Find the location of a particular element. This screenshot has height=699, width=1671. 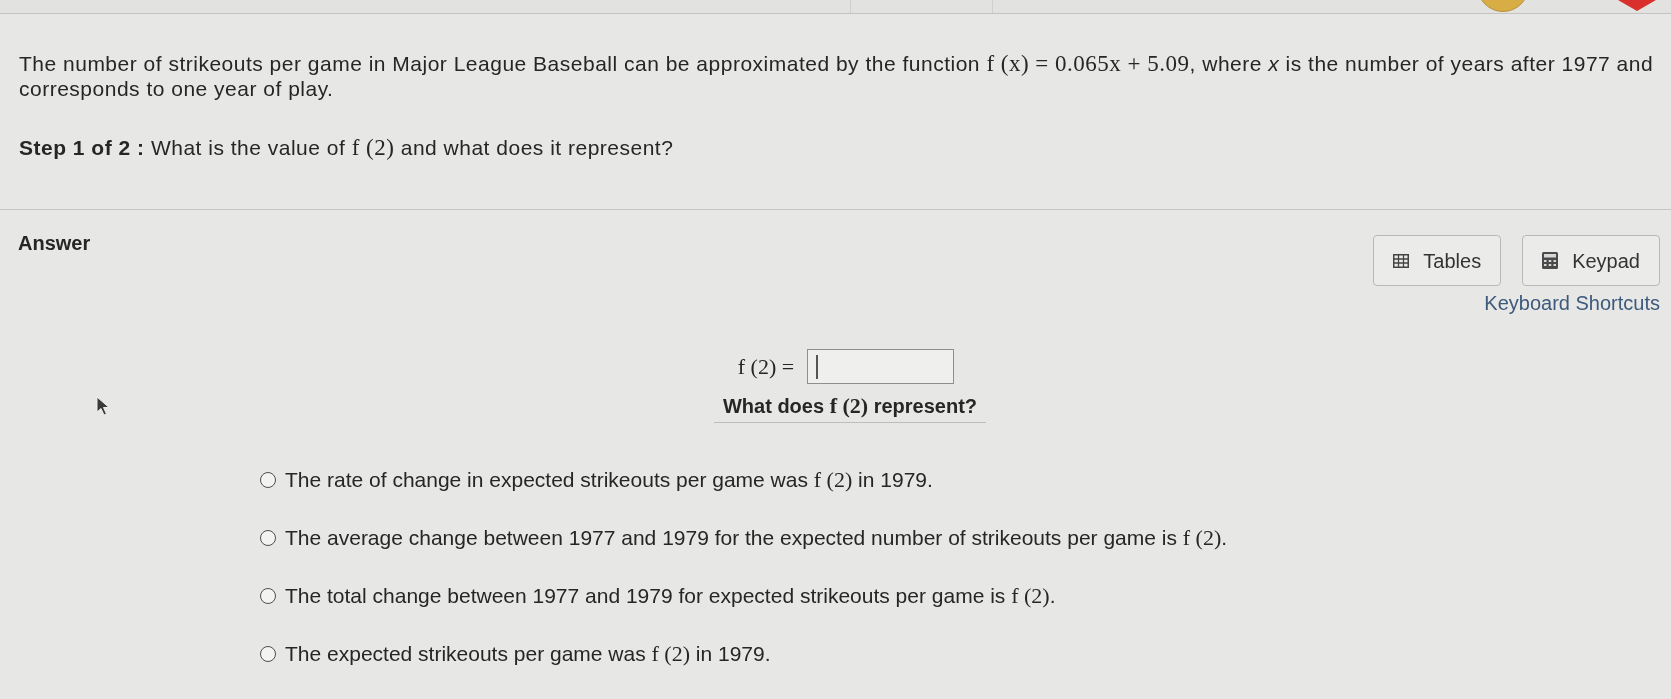

equation-label: f (2) = is located at coordinates (766, 366).